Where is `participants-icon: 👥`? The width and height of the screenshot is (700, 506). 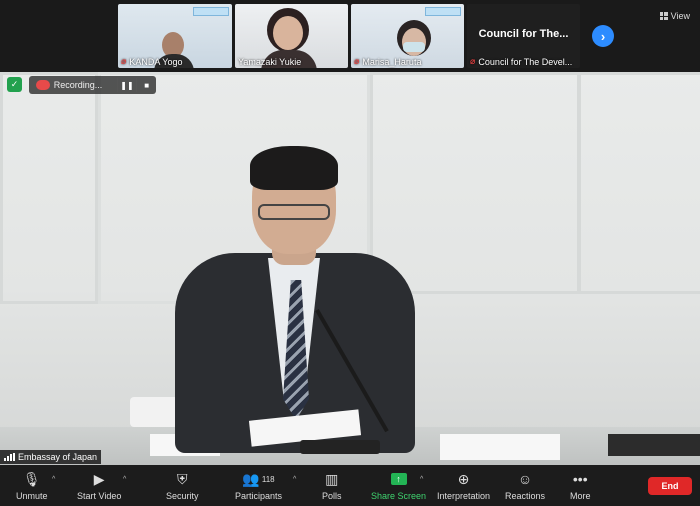 participants-icon: 👥 is located at coordinates (251, 478).